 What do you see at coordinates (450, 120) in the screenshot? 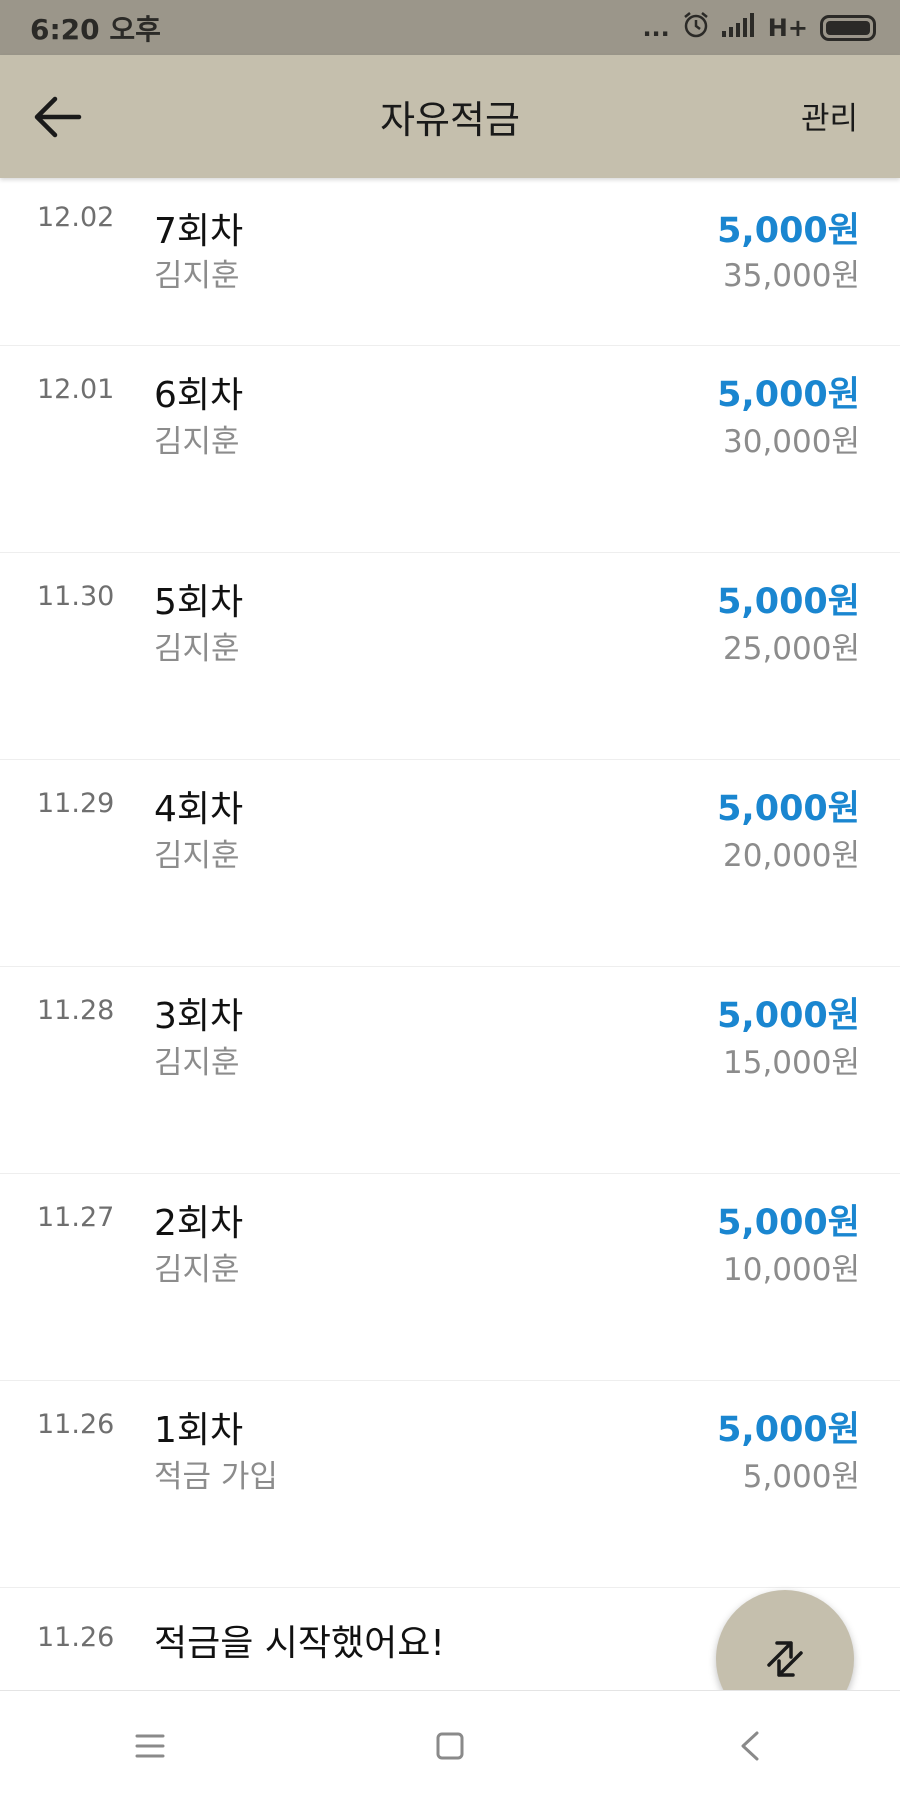
I see `page-title: 자유적금` at bounding box center [450, 120].